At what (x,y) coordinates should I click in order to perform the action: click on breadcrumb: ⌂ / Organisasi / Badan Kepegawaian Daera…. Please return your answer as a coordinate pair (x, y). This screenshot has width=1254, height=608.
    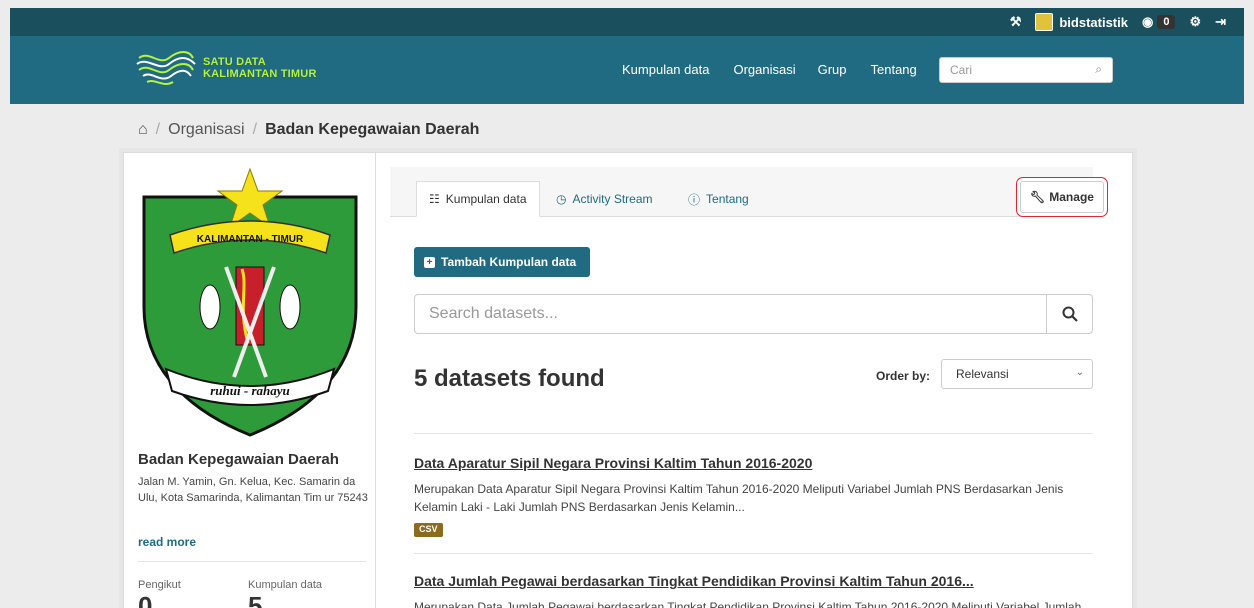
    Looking at the image, I should click on (308, 130).